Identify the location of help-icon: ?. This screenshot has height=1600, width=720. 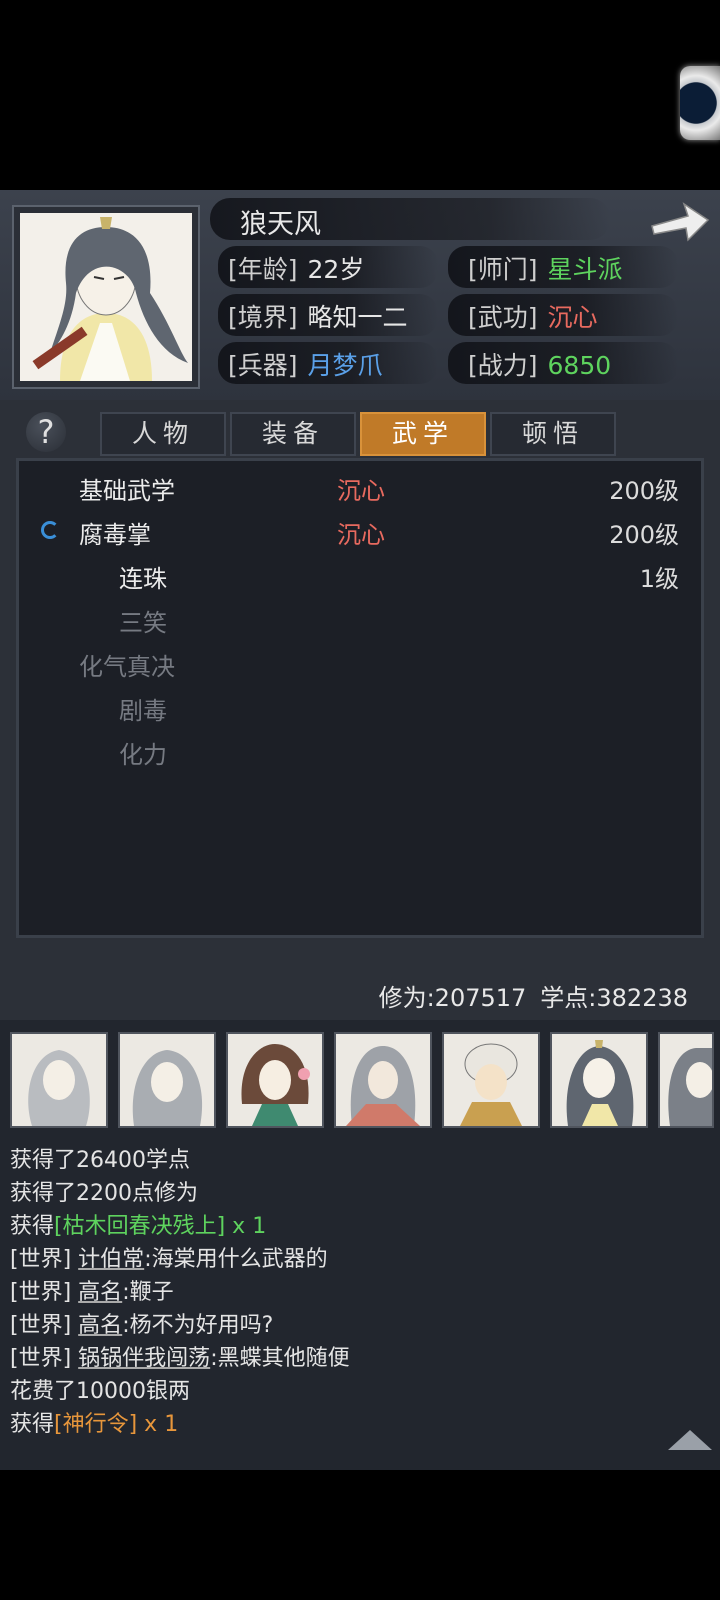
(46, 432).